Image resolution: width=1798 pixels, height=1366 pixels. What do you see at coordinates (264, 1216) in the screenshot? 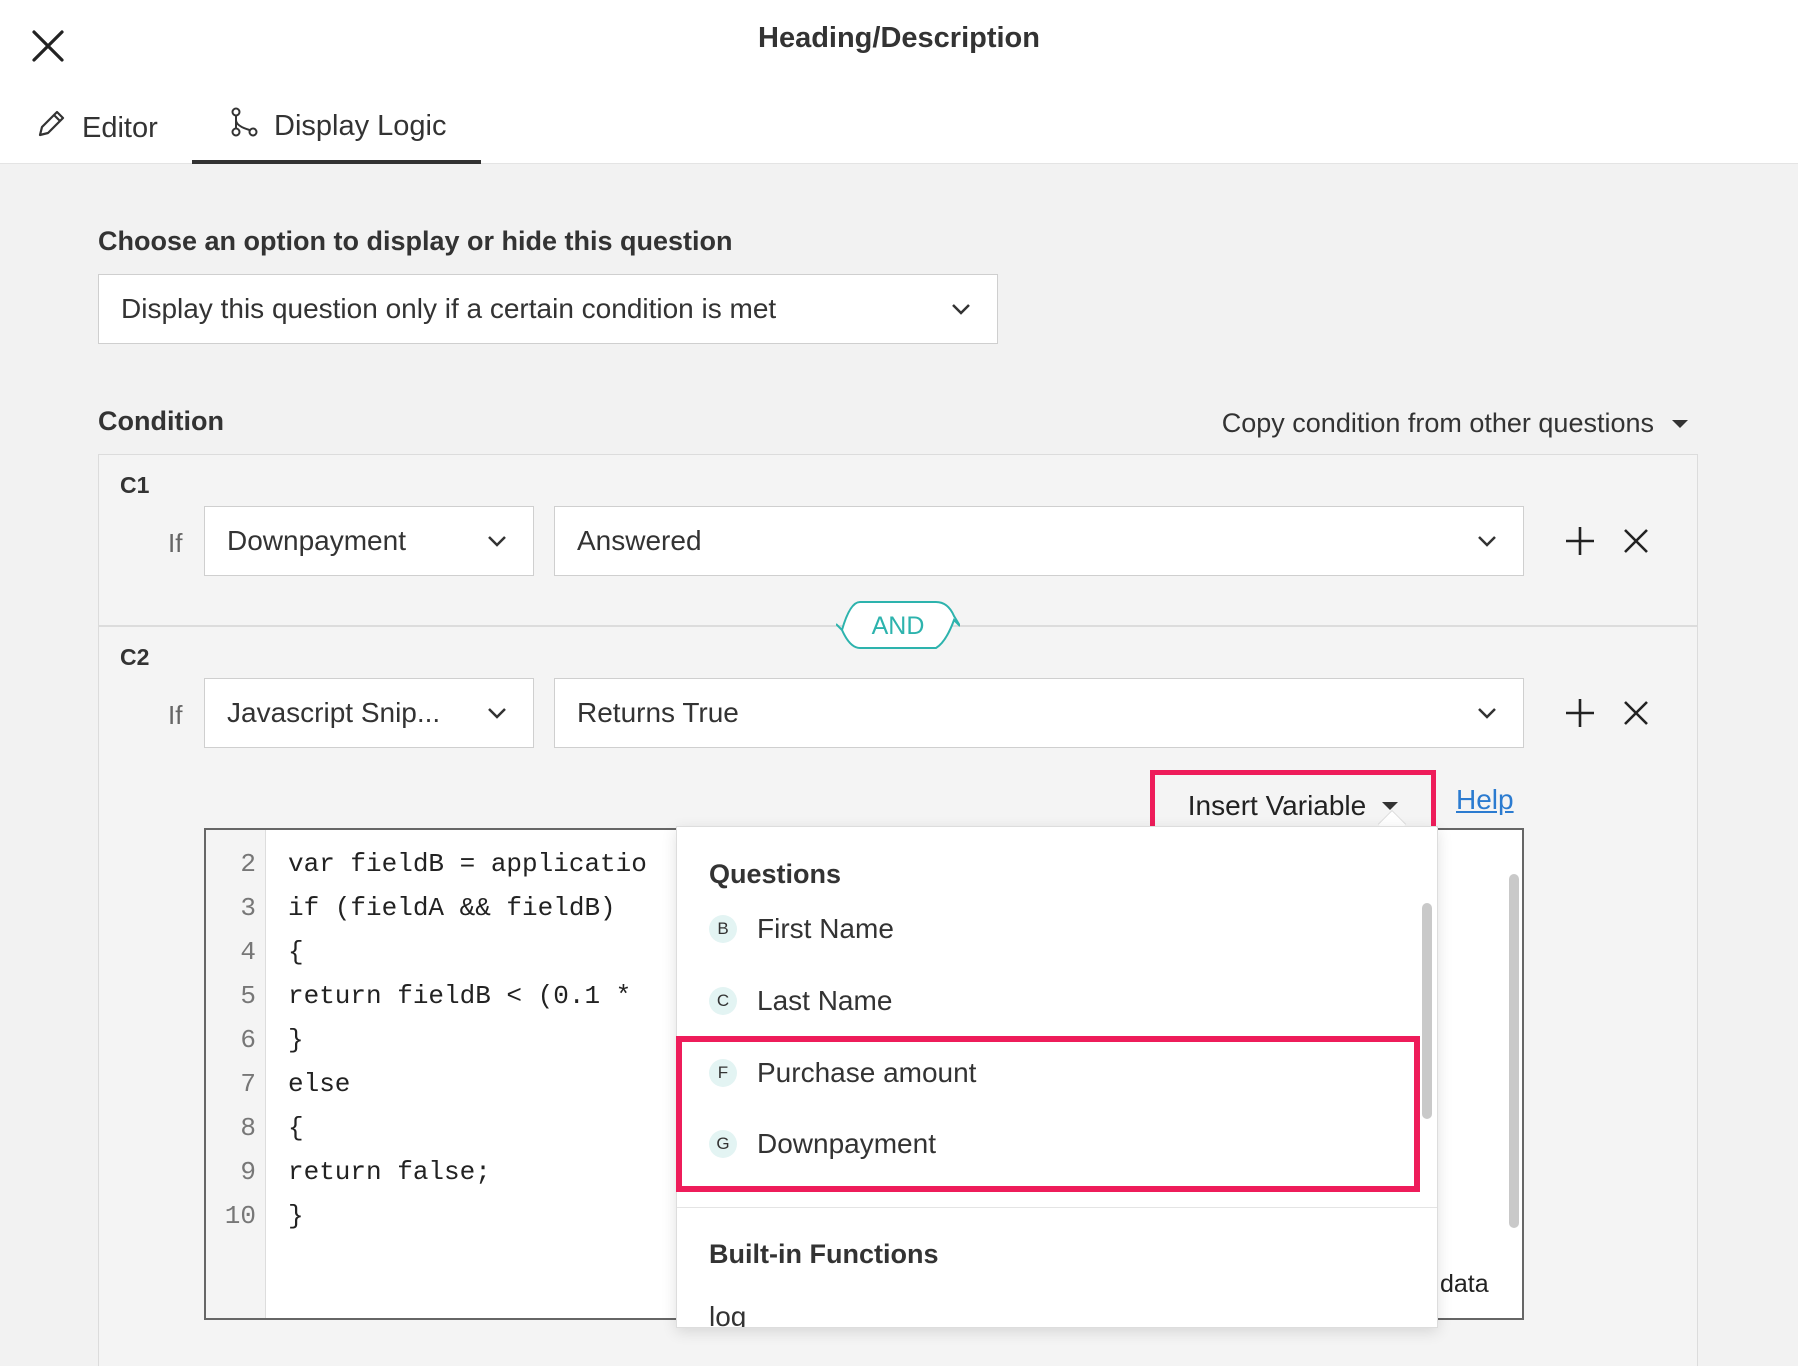
I see `code-line: 10}` at bounding box center [264, 1216].